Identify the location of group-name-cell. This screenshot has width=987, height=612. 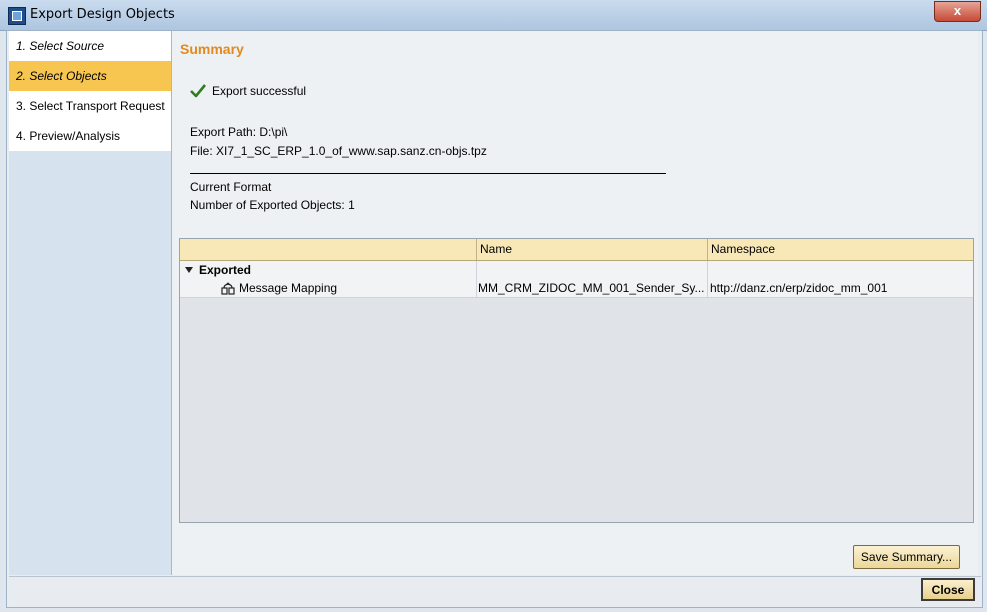
(592, 270).